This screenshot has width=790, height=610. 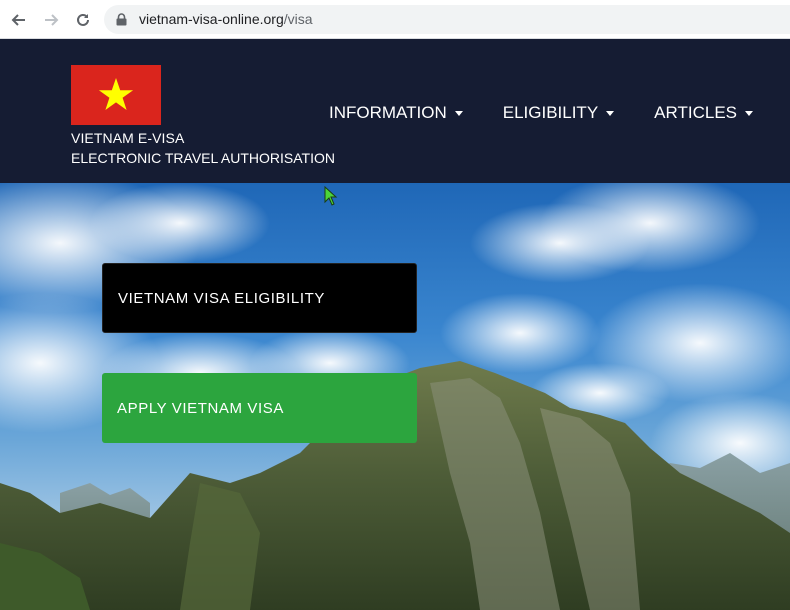 I want to click on reload-button, so click(x=83, y=20).